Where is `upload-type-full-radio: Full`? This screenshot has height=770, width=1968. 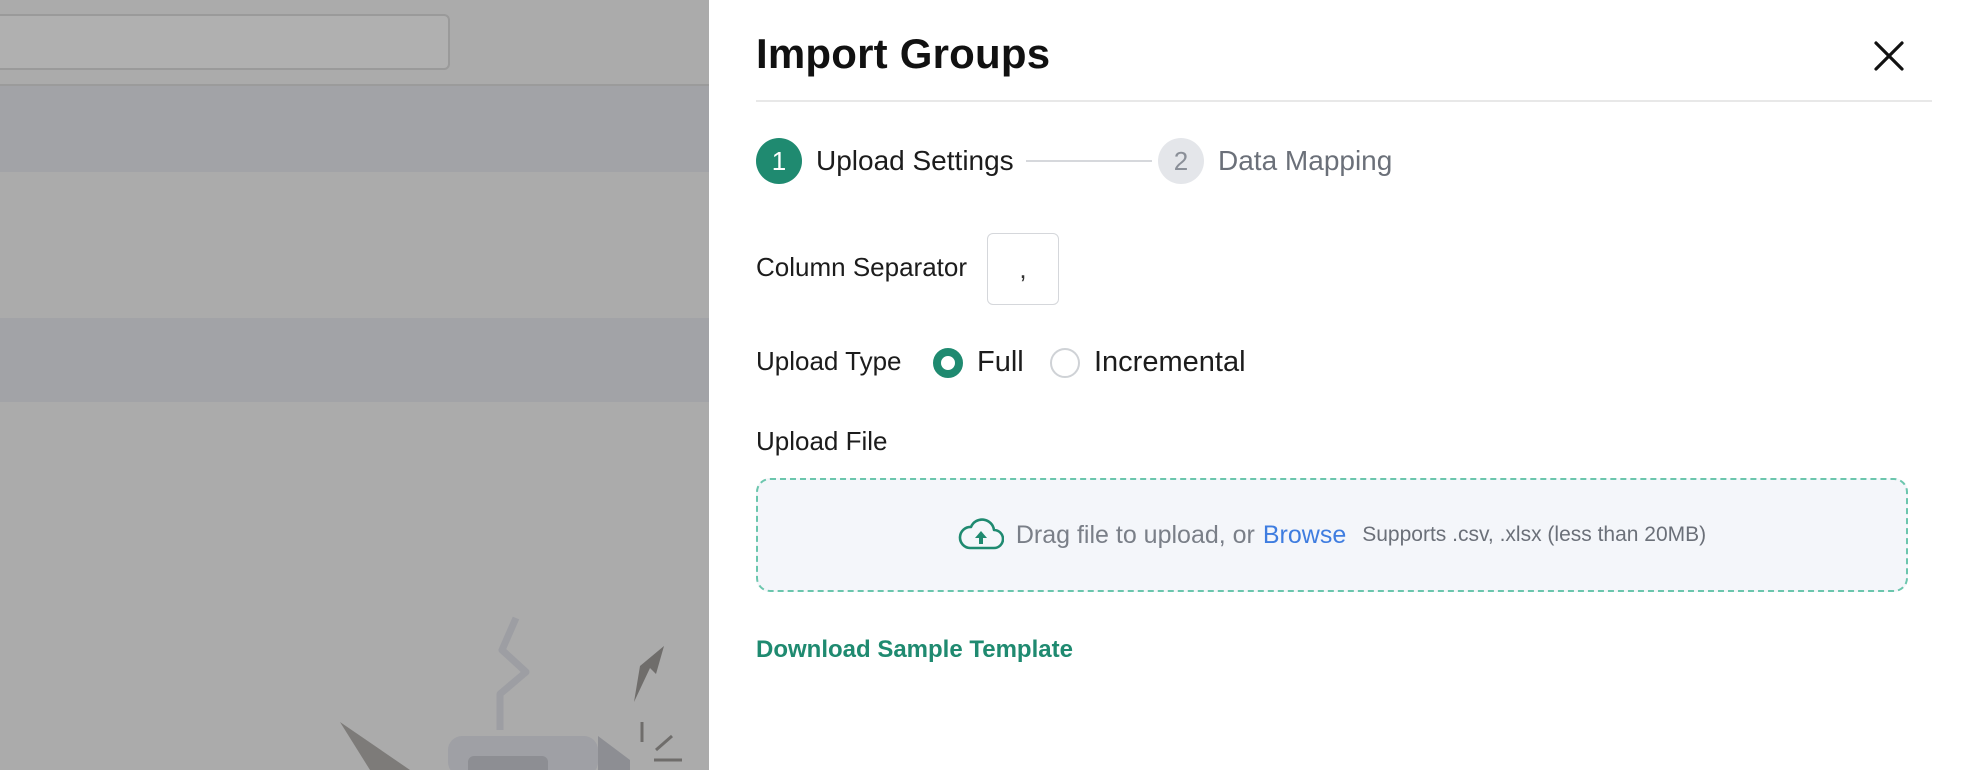 upload-type-full-radio: Full is located at coordinates (978, 362).